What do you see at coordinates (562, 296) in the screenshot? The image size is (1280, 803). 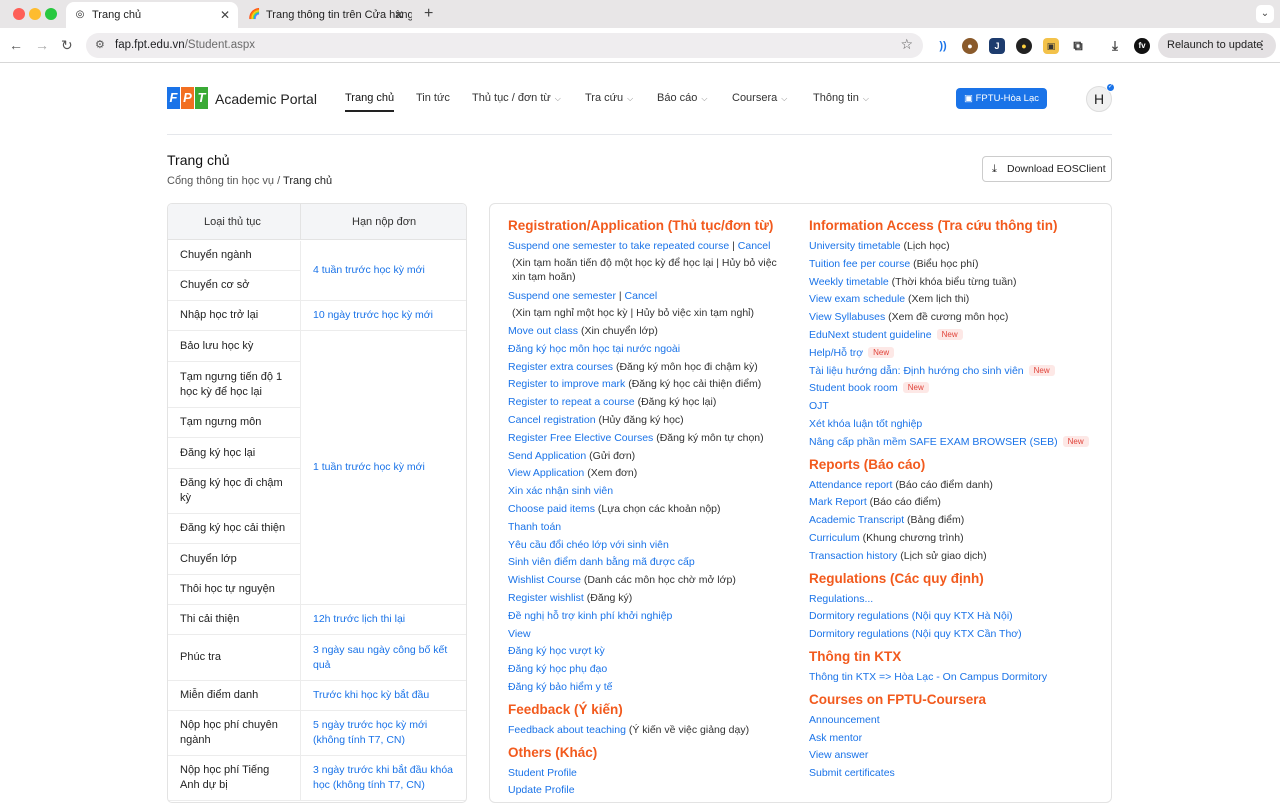 I see `item-link: Suspend one semester` at bounding box center [562, 296].